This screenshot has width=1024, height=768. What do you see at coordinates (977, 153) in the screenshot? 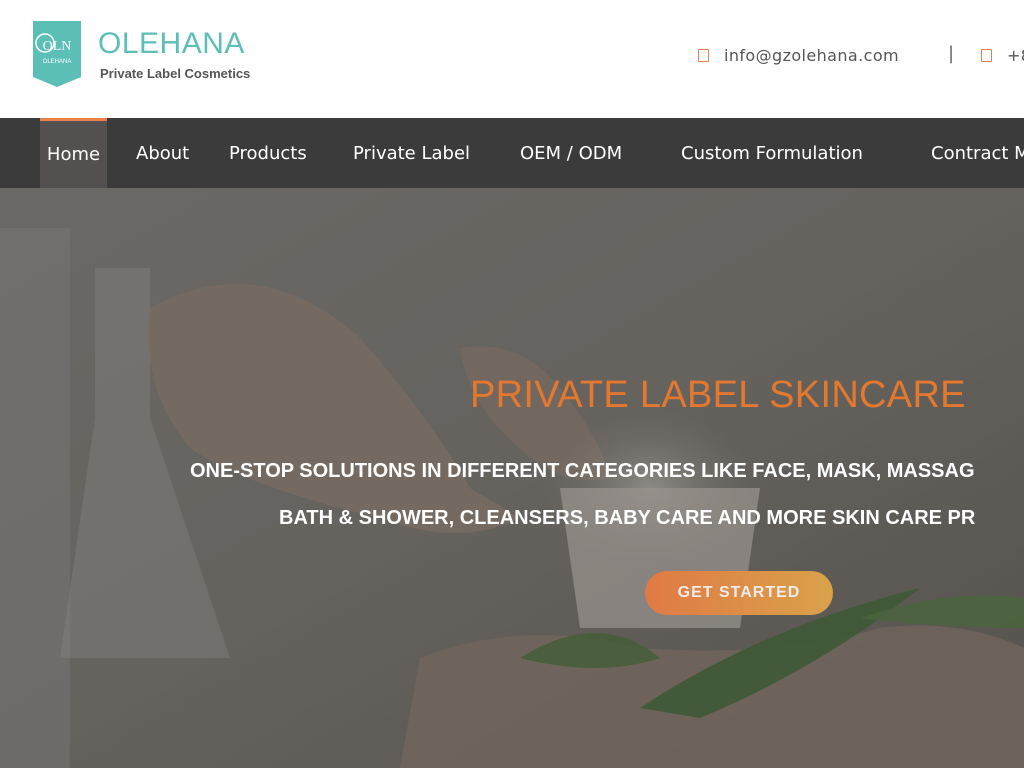
I see `nav-item-contract-manufacturing: Contract M` at bounding box center [977, 153].